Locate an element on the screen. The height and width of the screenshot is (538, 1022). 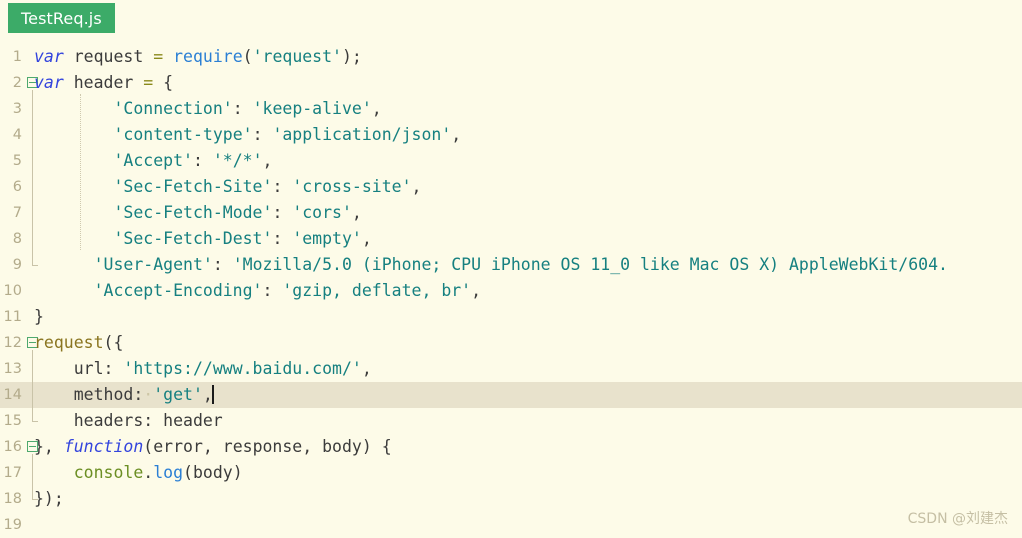
line-number: 8 is located at coordinates (17, 239).